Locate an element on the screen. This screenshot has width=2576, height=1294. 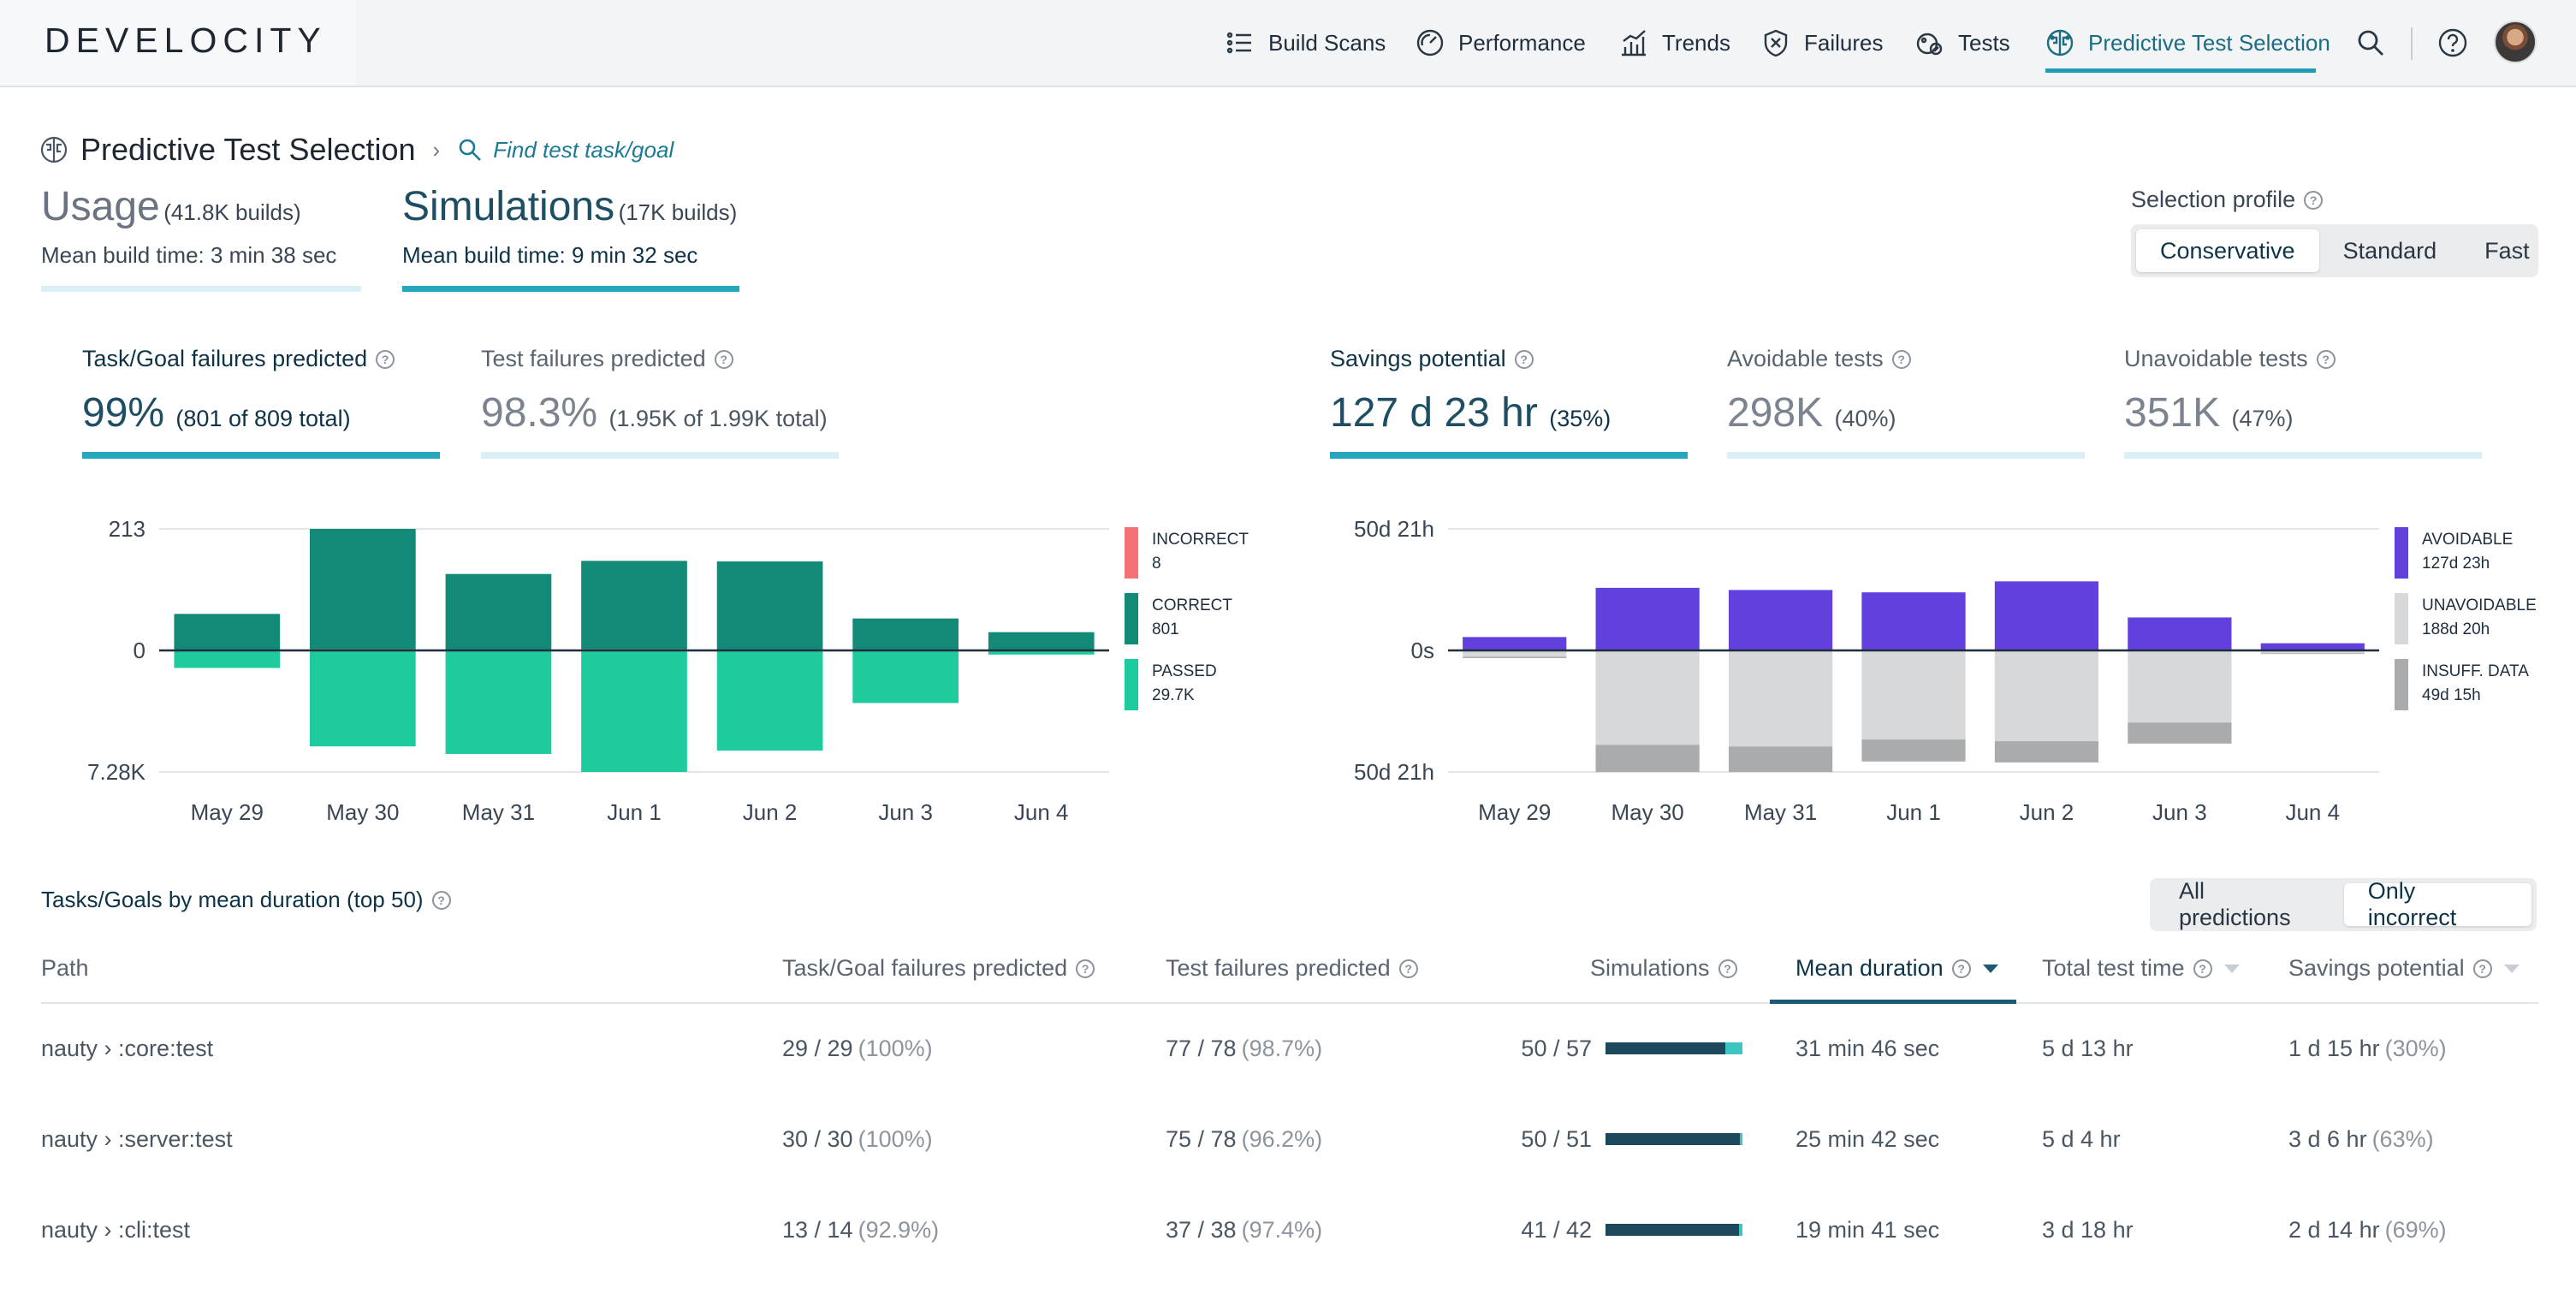
col-total-test-time: Total test time? is located at coordinates (2141, 969).